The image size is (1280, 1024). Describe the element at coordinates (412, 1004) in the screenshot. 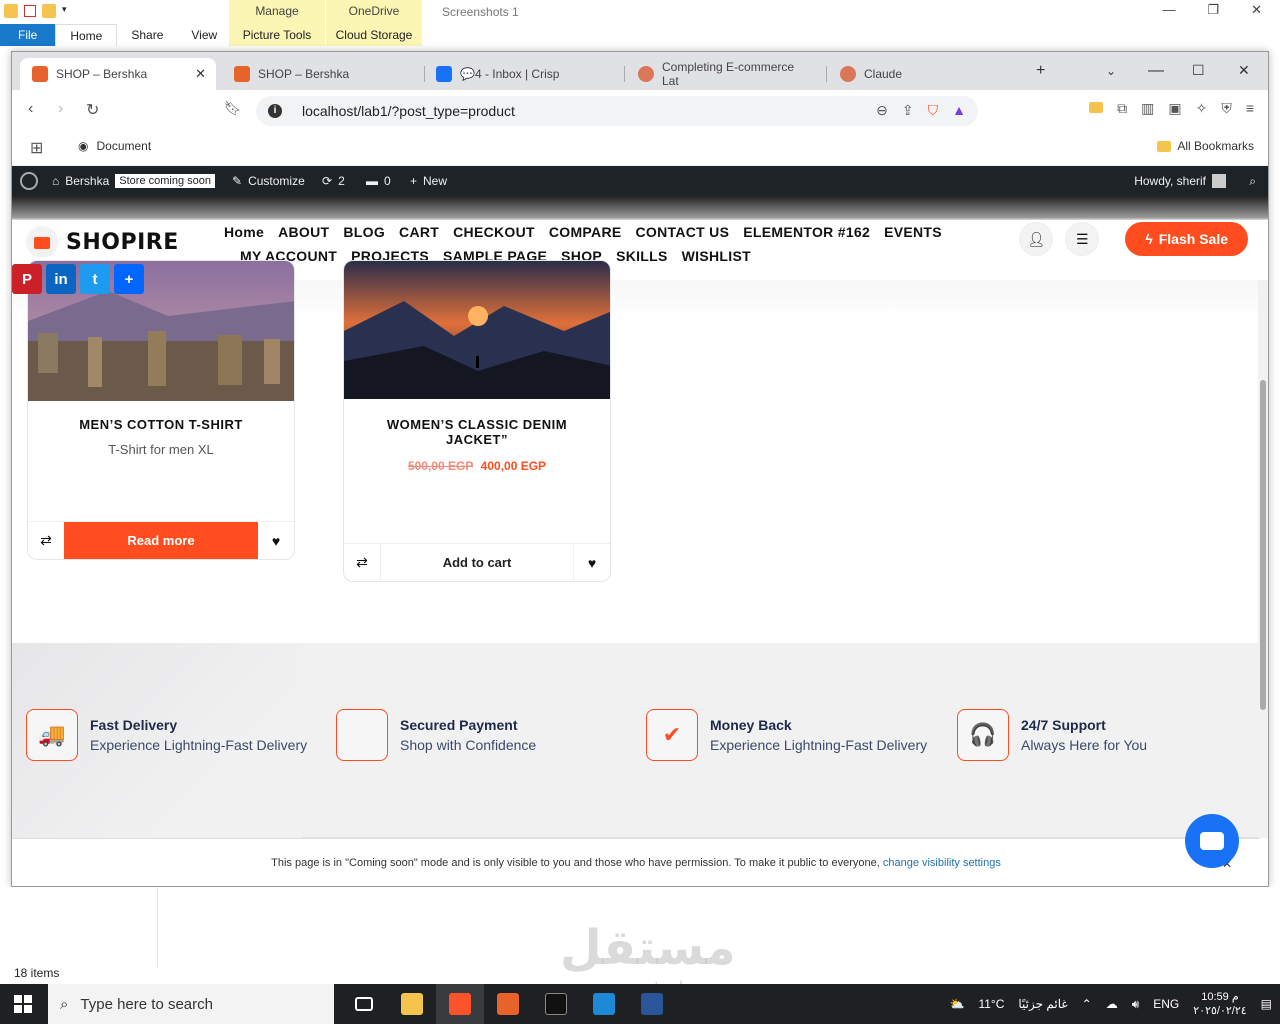

I see `file-explorer-icon` at that location.